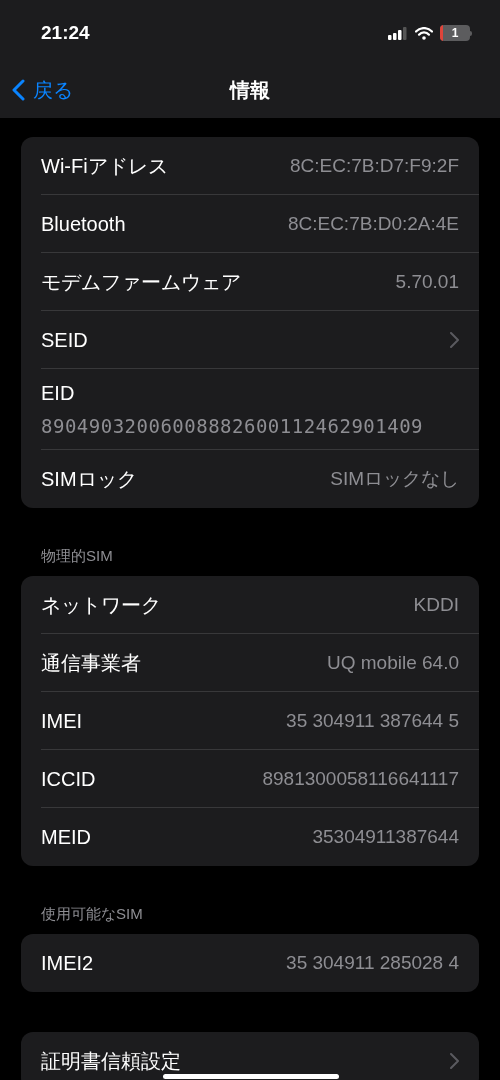 The width and height of the screenshot is (500, 1080). What do you see at coordinates (398, 33) in the screenshot?
I see `signal-icon` at bounding box center [398, 33].